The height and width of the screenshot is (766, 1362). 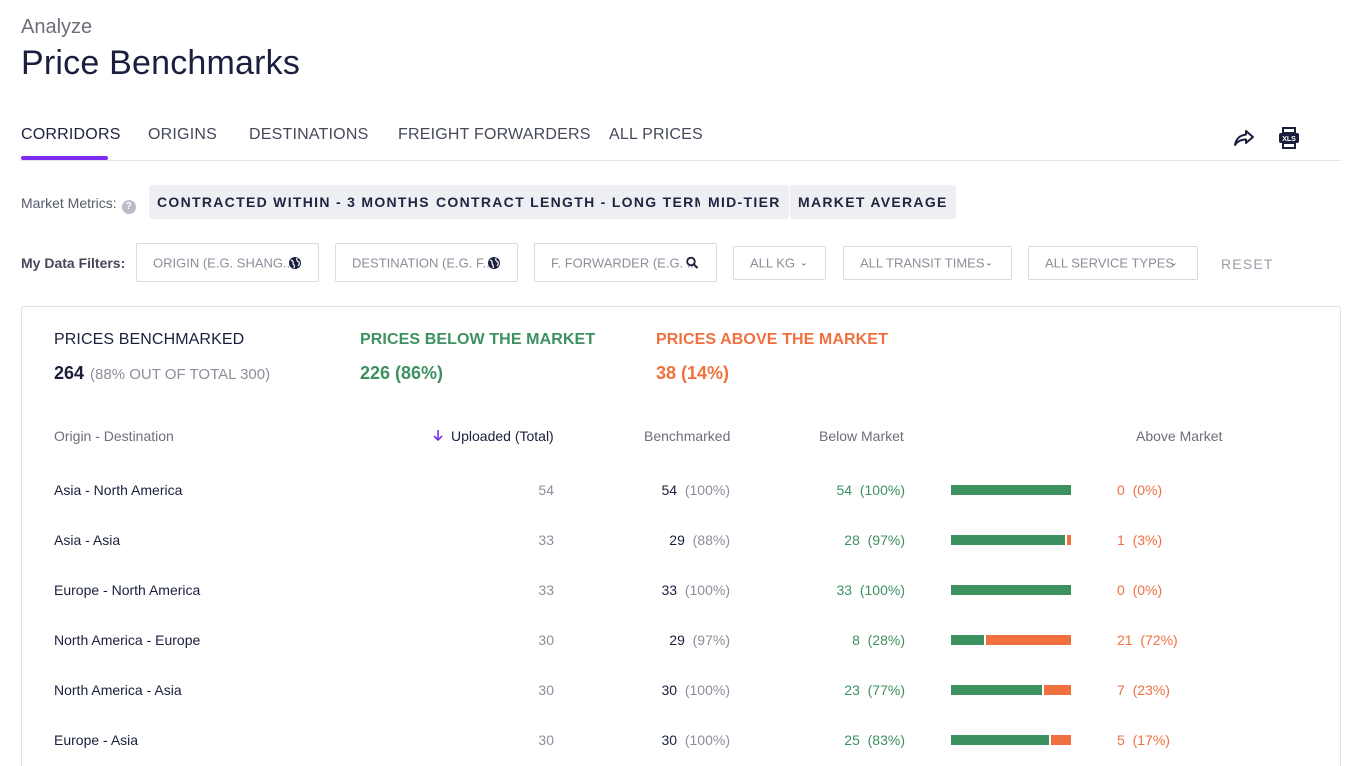 I want to click on above-market-cell: 0 (0%), so click(x=1139, y=590).